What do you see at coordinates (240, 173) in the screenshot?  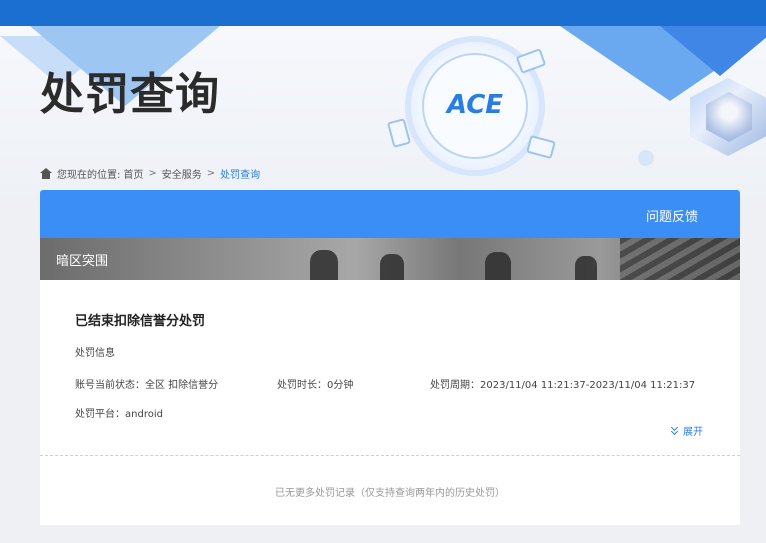 I see `breadcrumb-current: 处罚查询` at bounding box center [240, 173].